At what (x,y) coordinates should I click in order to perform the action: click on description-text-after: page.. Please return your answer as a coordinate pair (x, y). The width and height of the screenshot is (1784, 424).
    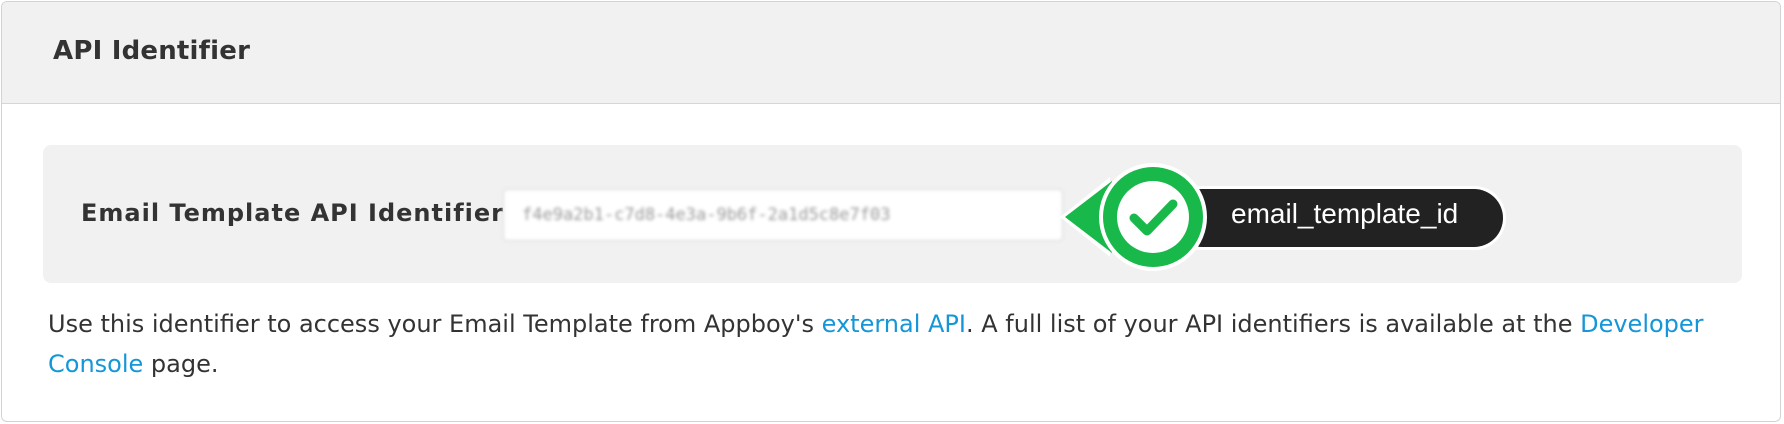
    Looking at the image, I should click on (181, 364).